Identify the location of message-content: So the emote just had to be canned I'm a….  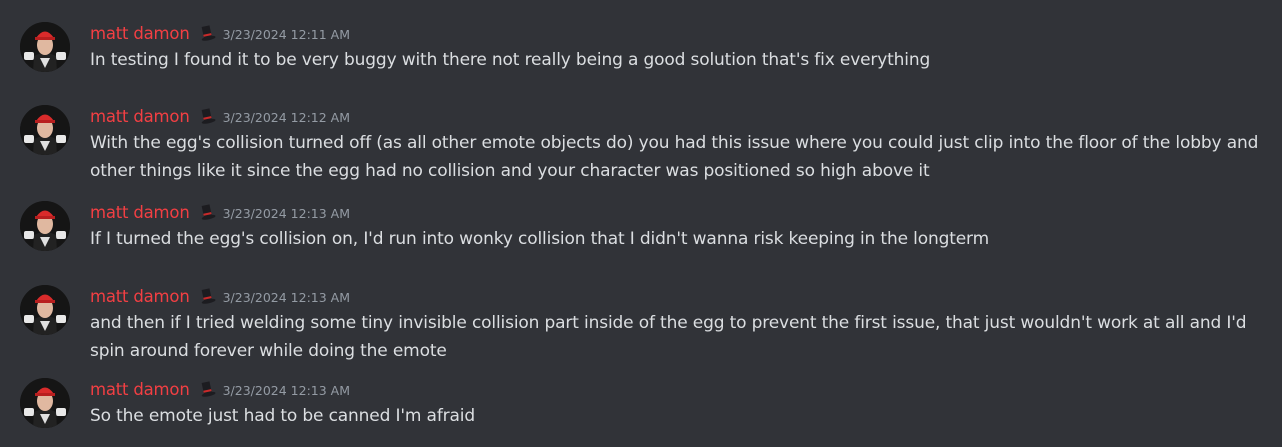
(282, 416).